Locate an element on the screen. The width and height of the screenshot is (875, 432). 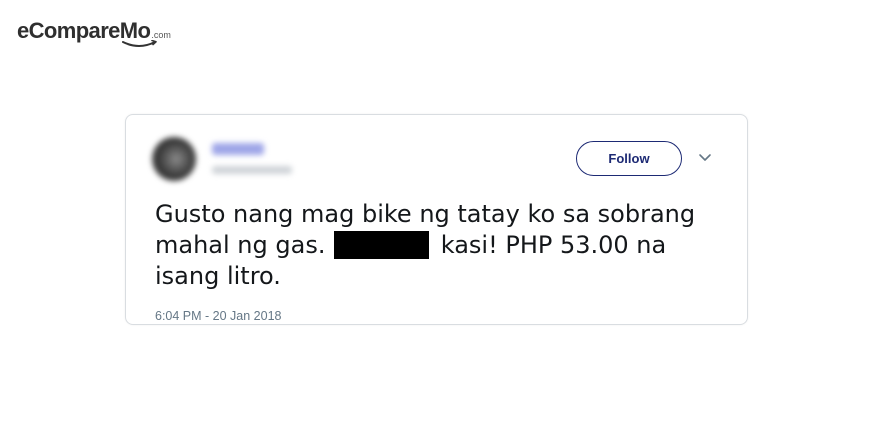
user-handle-blurred is located at coordinates (252, 170).